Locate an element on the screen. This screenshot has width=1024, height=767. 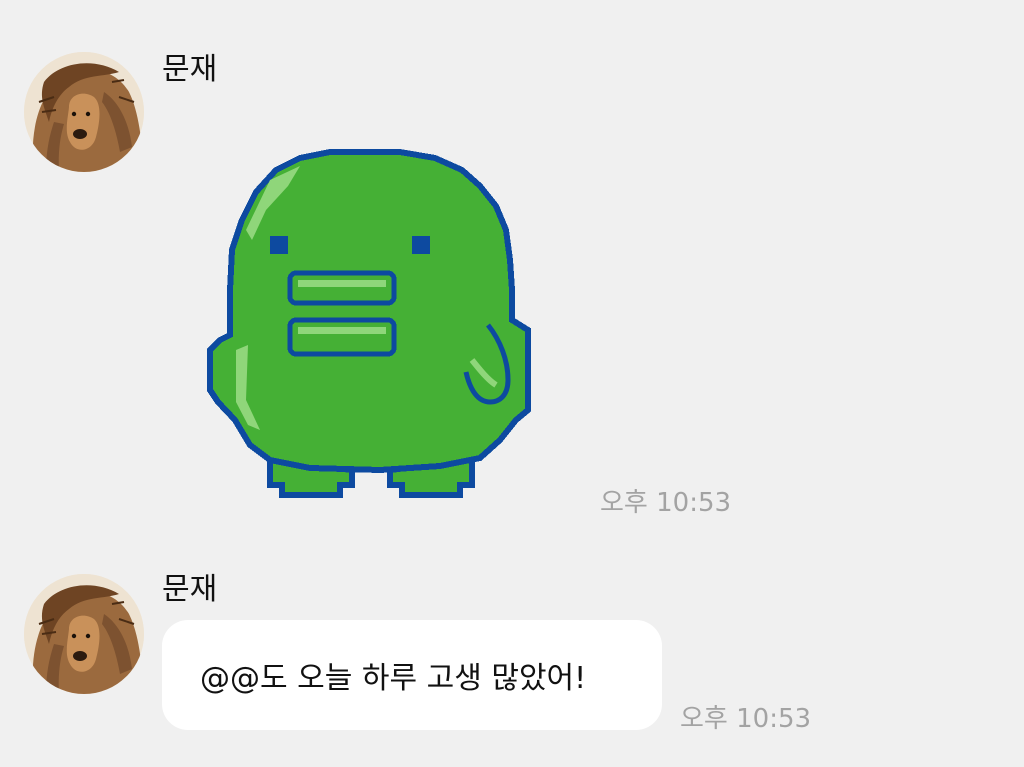
message-bubble: @@도 오늘 하루 고생 많았어! is located at coordinates (412, 675).